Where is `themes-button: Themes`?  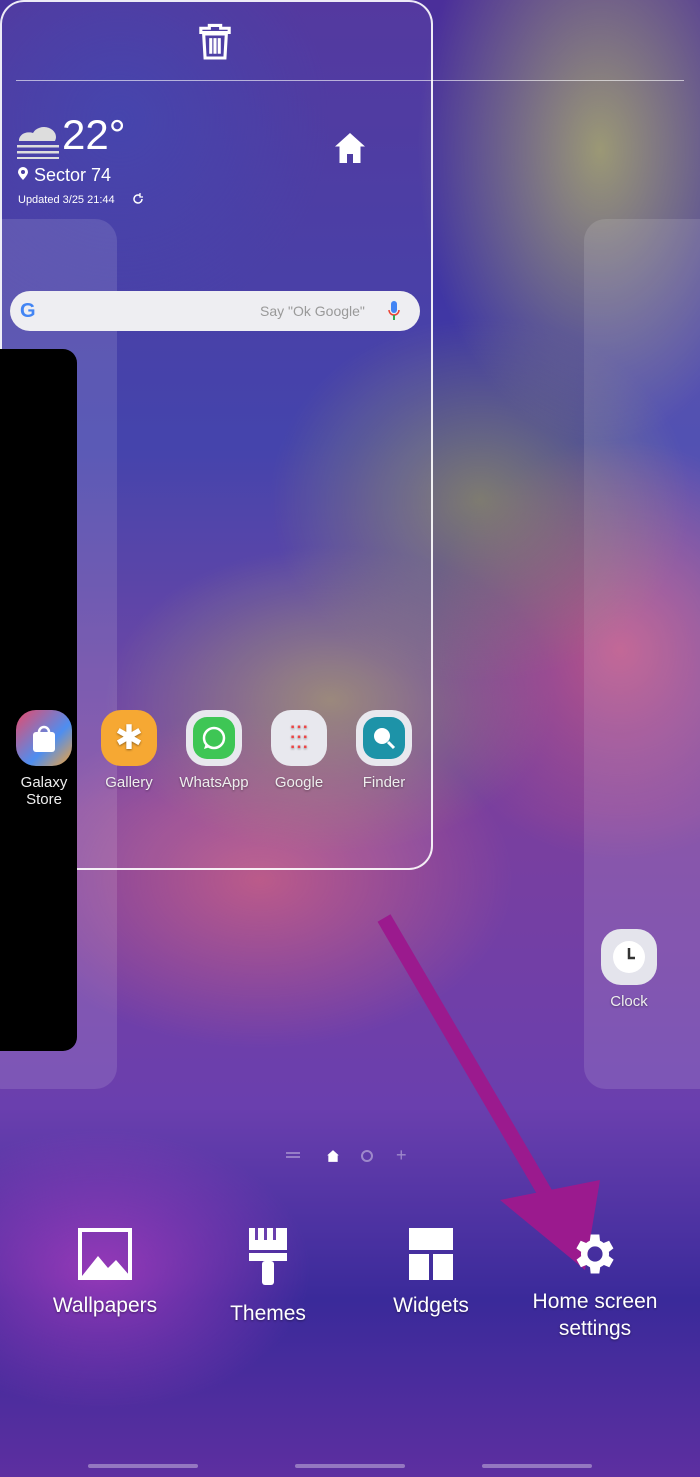 themes-button: Themes is located at coordinates (268, 1277).